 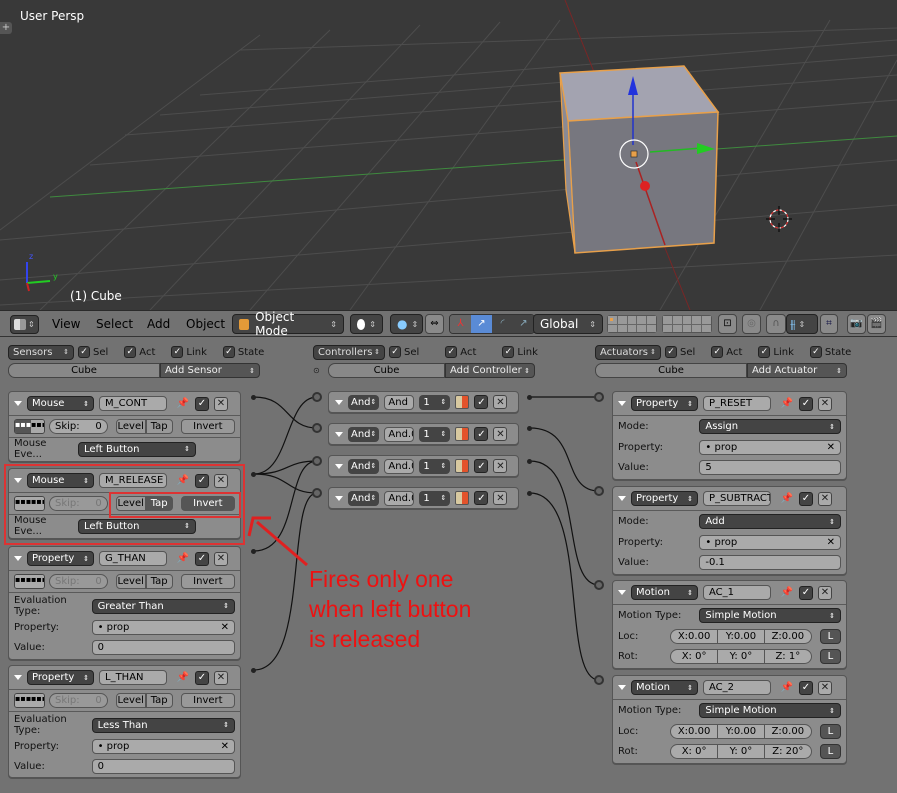 What do you see at coordinates (788, 656) in the screenshot?
I see `rot-z-field: Z: 1°` at bounding box center [788, 656].